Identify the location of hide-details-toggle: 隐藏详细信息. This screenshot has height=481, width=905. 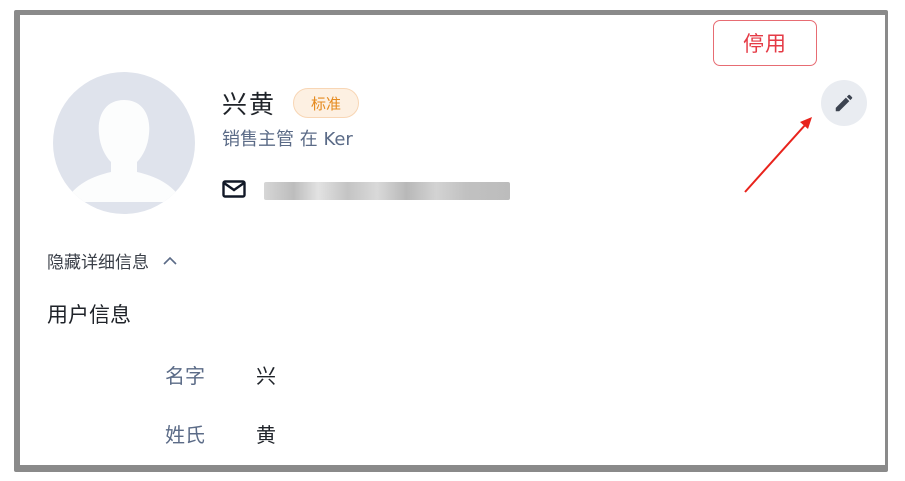
(112, 260).